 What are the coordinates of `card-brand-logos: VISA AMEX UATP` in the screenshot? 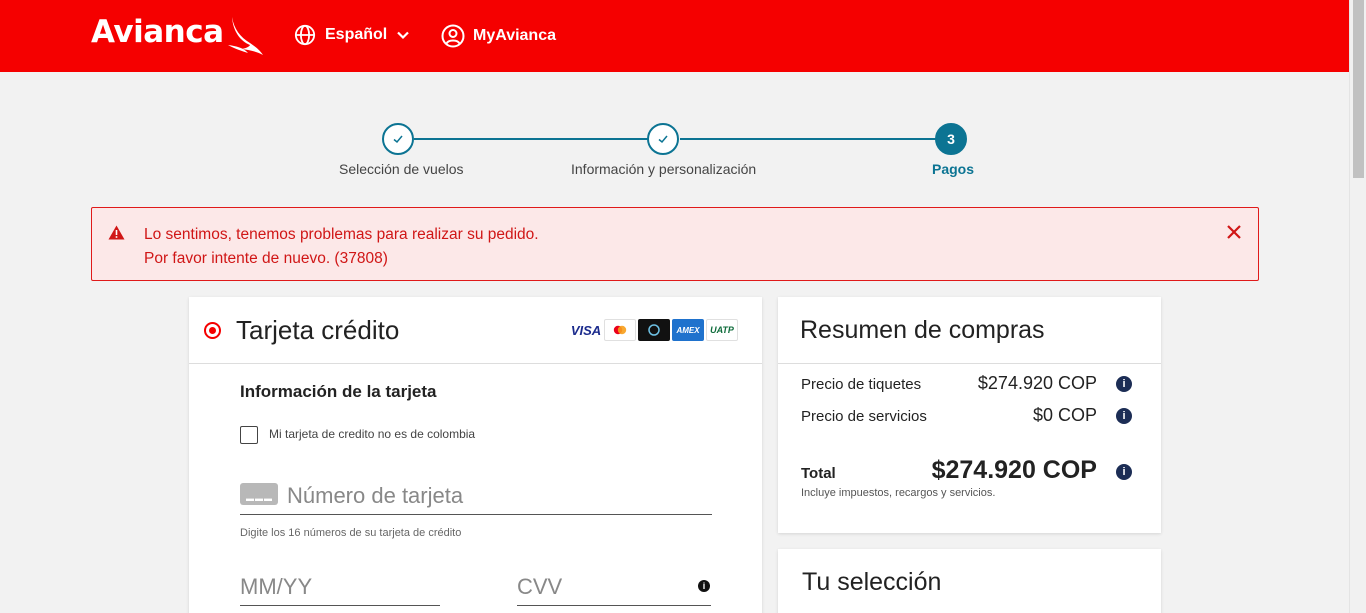 It's located at (654, 330).